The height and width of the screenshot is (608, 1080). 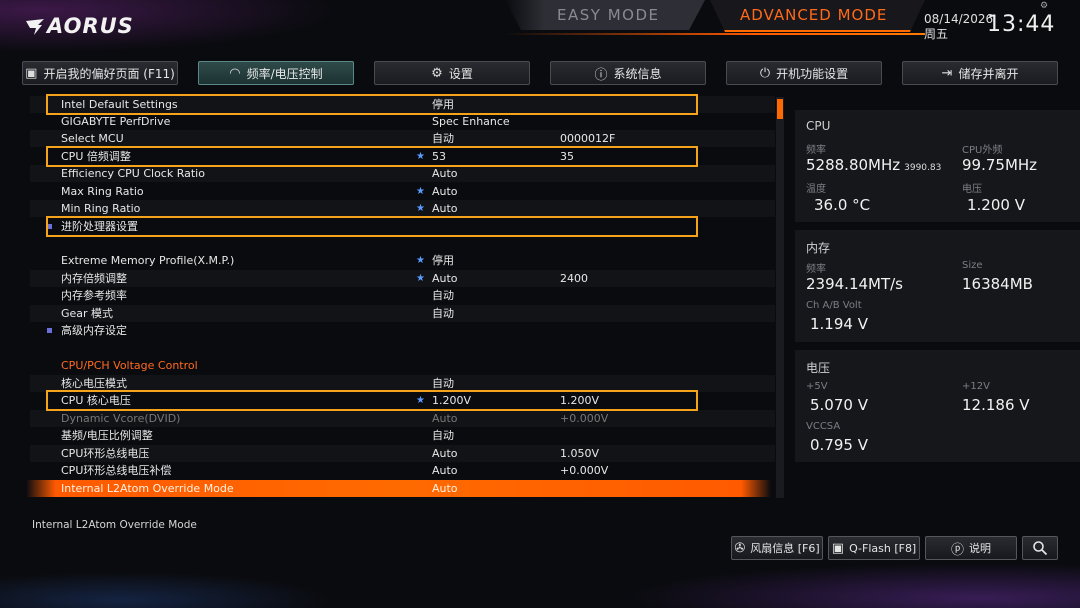 What do you see at coordinates (785, 548) in the screenshot?
I see `fan-button-label: 风扇信息 [F6]` at bounding box center [785, 548].